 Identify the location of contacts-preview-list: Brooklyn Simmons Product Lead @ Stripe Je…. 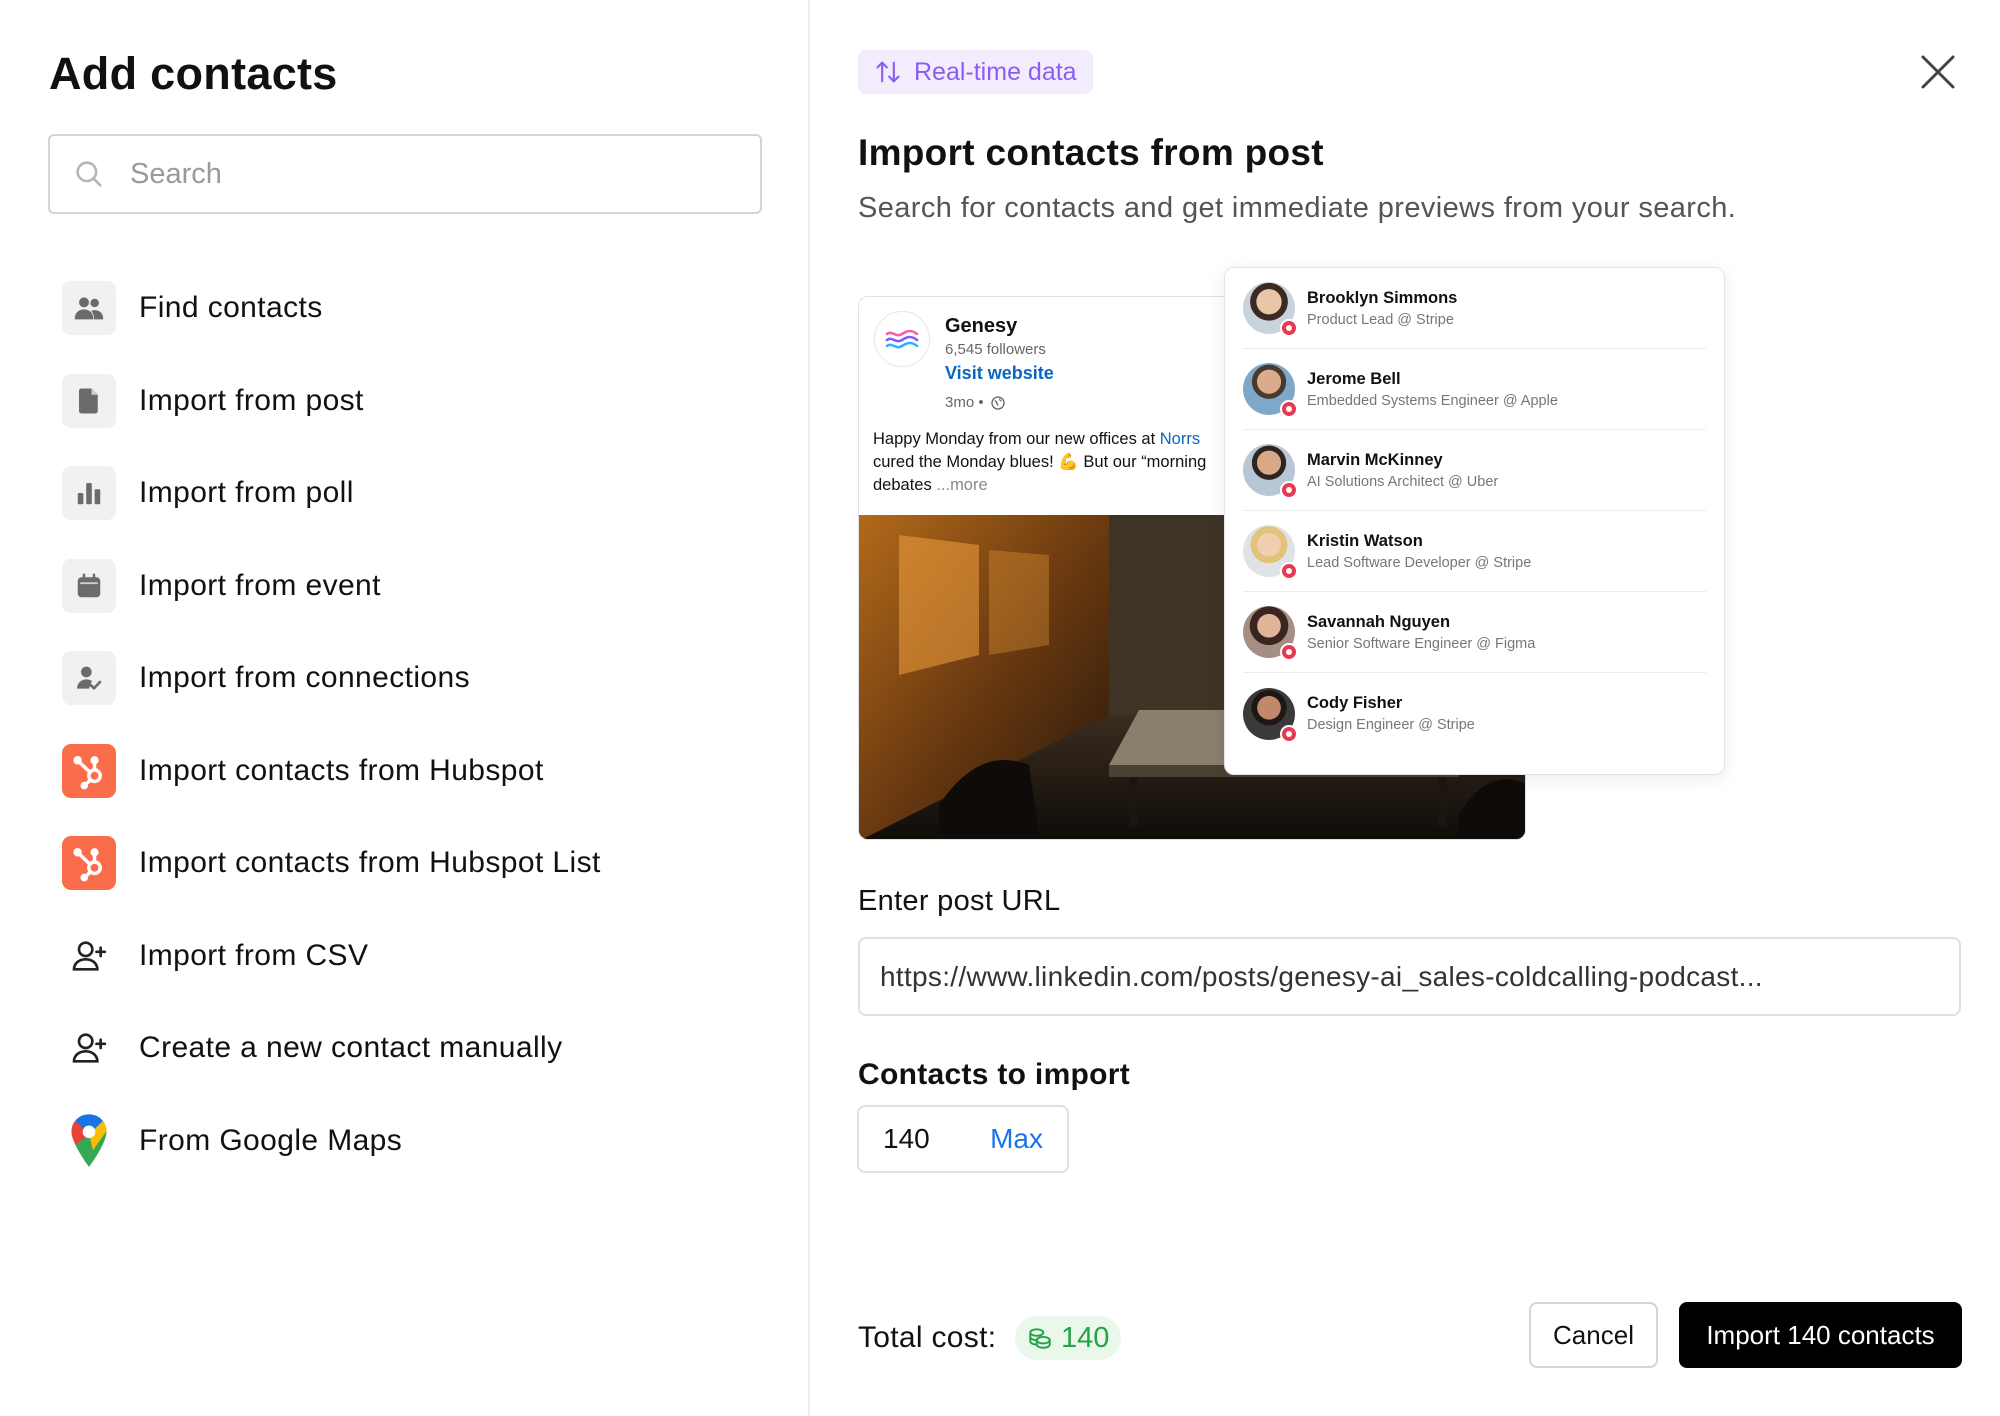
(1474, 521).